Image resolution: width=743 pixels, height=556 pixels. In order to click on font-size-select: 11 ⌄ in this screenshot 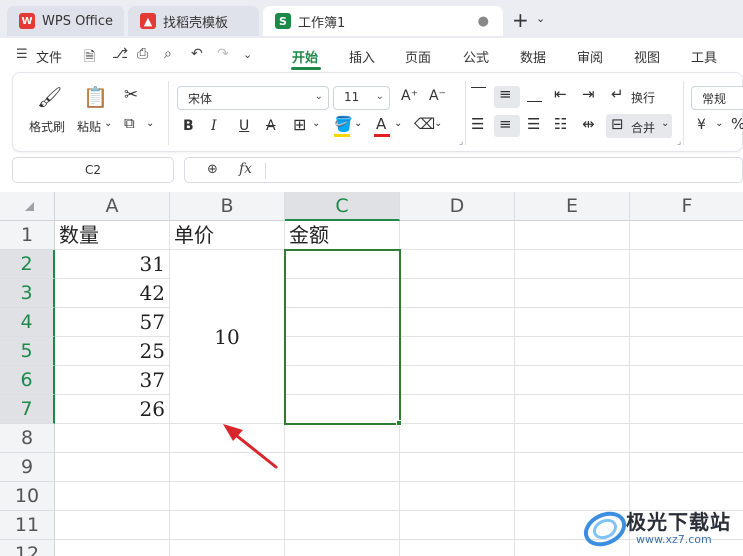, I will do `click(361, 98)`.